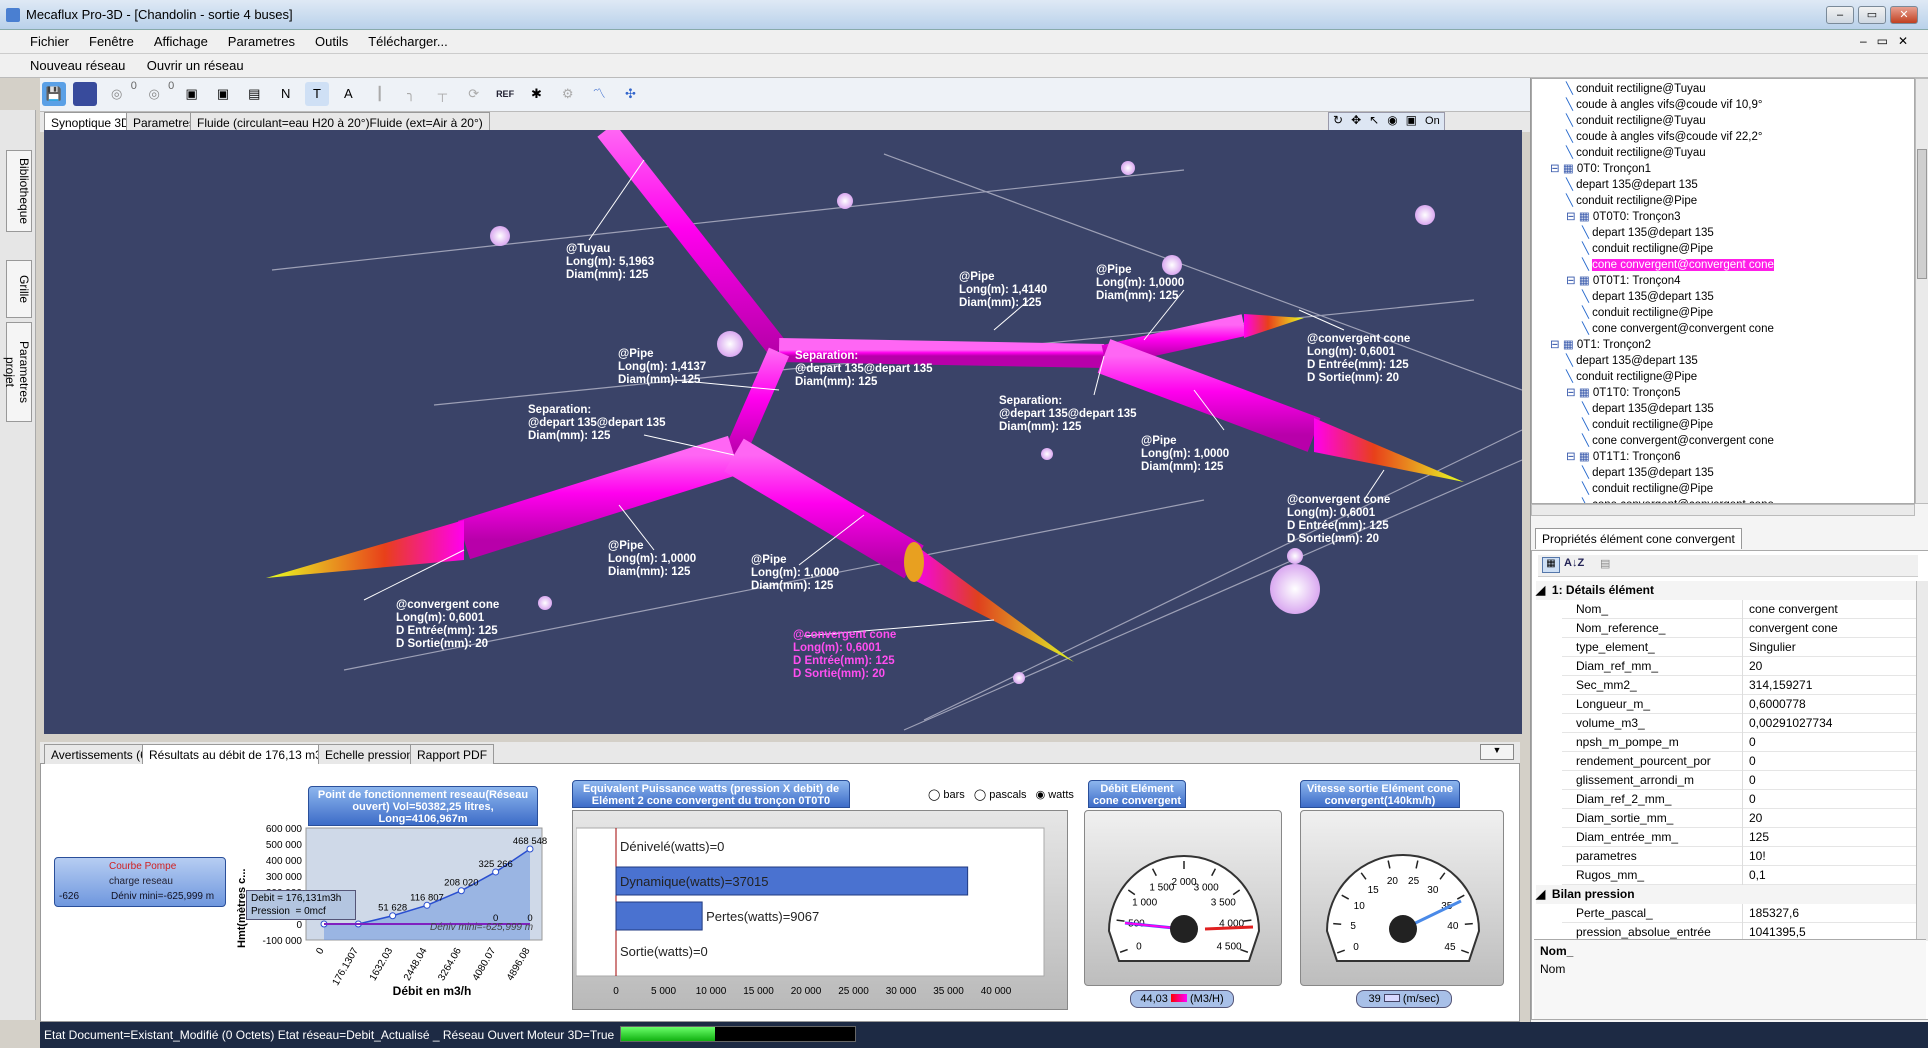 This screenshot has height=1048, width=1928. Describe the element at coordinates (111, 39) in the screenshot. I see `menu-fenetre: Fenêtre` at that location.